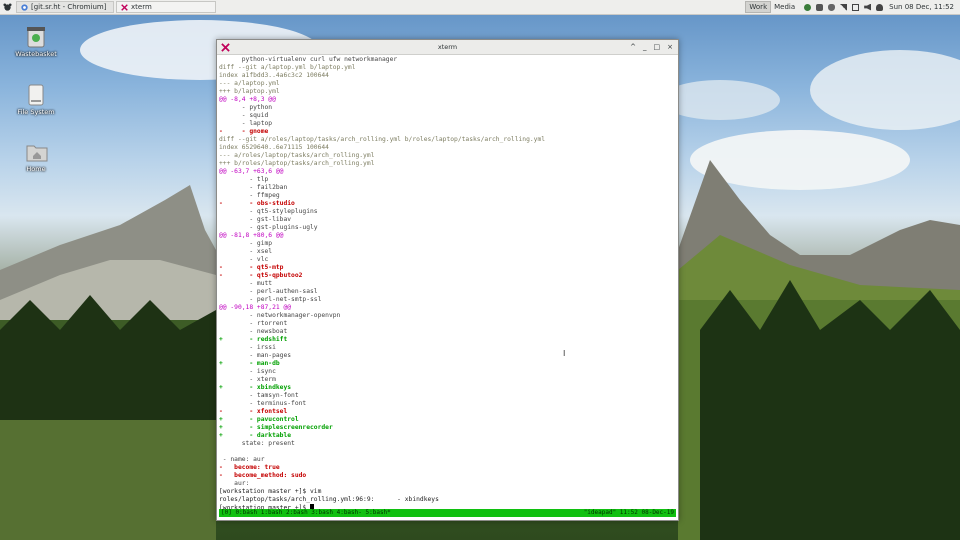  Describe the element at coordinates (268, 227) in the screenshot. I see `terminal-line: - gst-plugins-ugly` at that location.